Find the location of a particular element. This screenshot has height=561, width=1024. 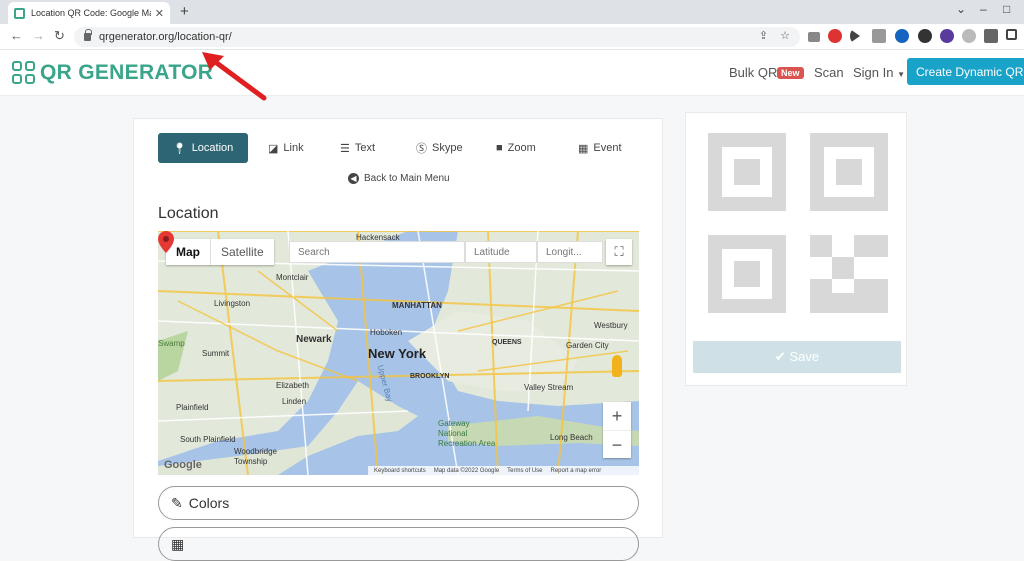

map-label: Linden is located at coordinates (294, 401).